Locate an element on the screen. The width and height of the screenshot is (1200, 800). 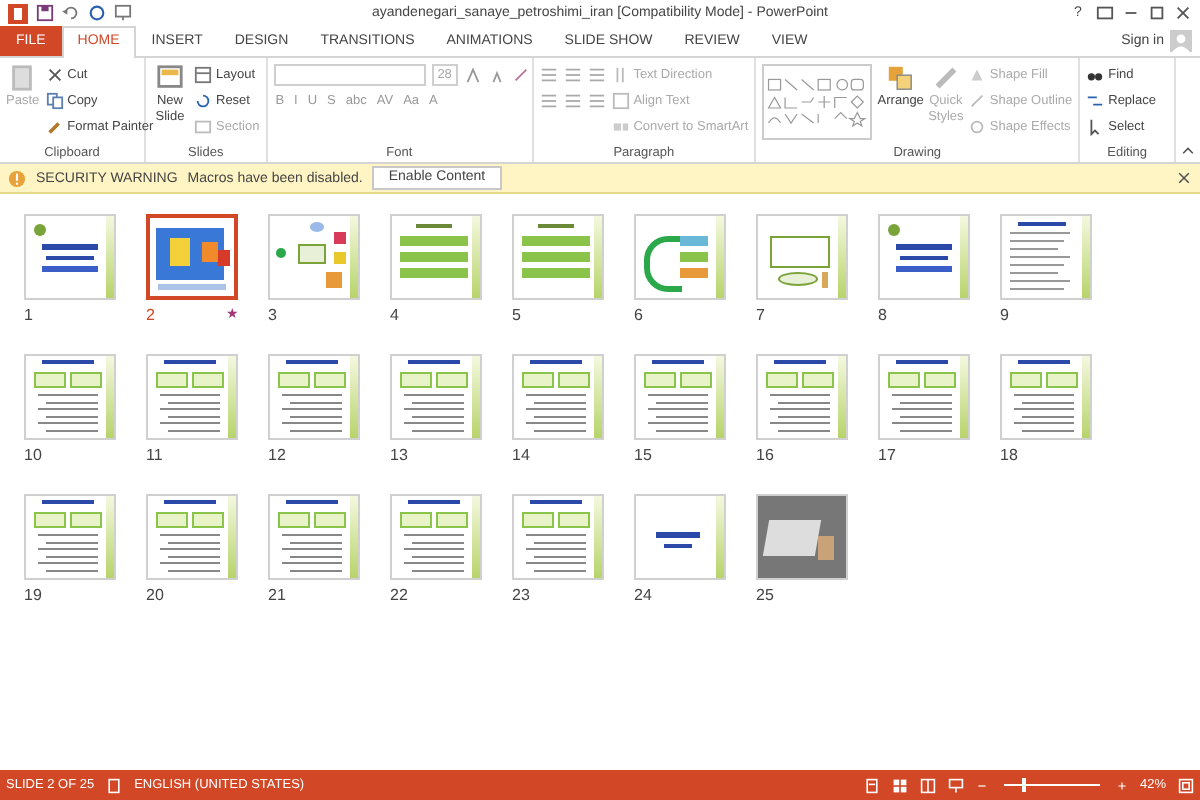
format-painter-icon is located at coordinates (54, 127).